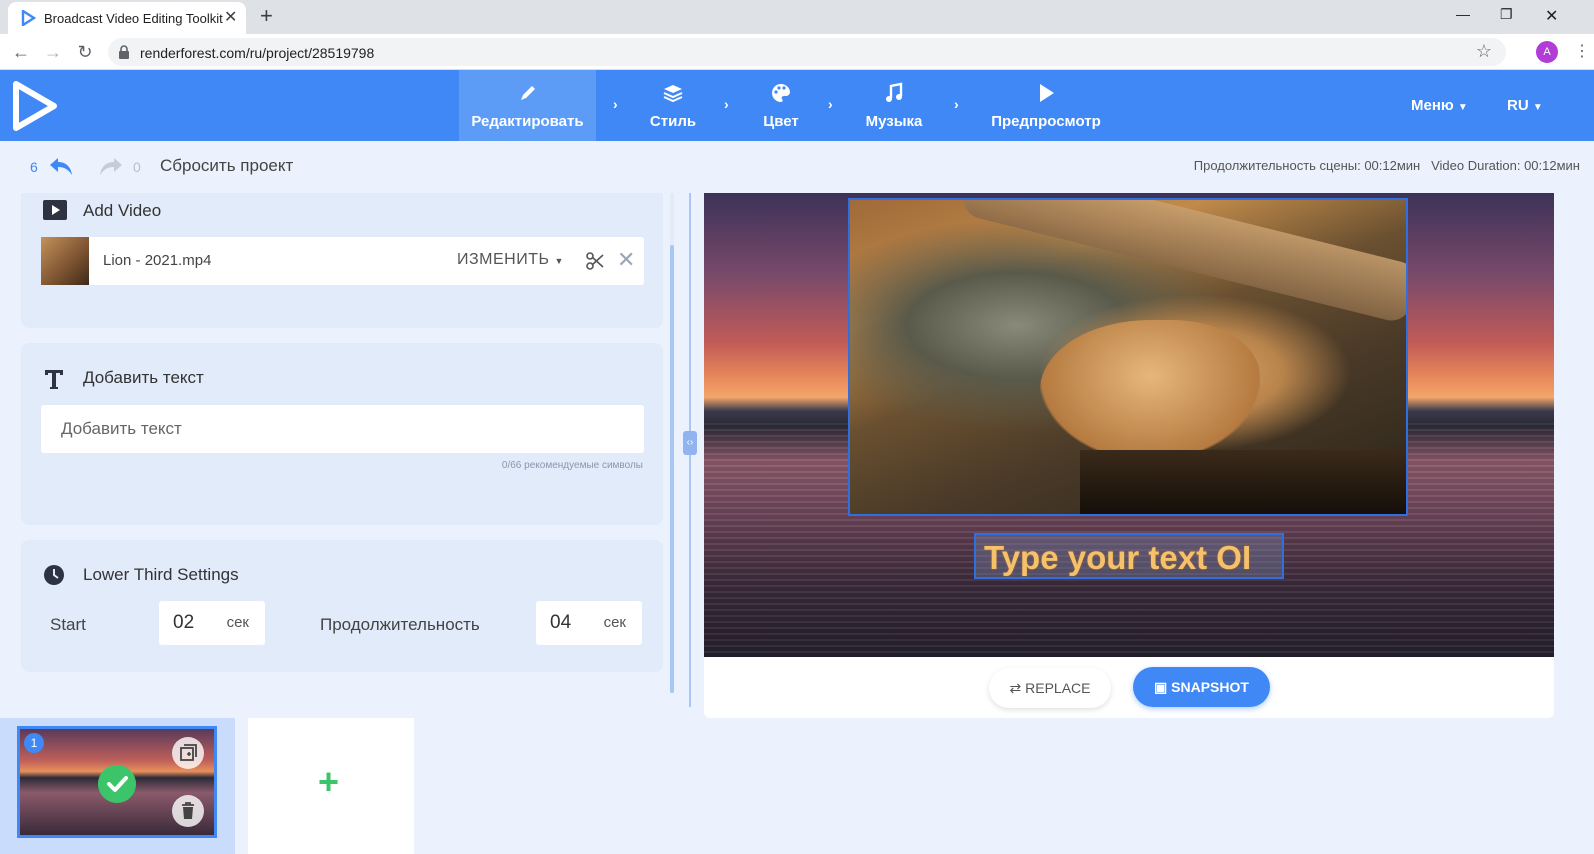 This screenshot has width=1594, height=854. Describe the element at coordinates (1518, 105) in the screenshot. I see `language-label: RU` at that location.